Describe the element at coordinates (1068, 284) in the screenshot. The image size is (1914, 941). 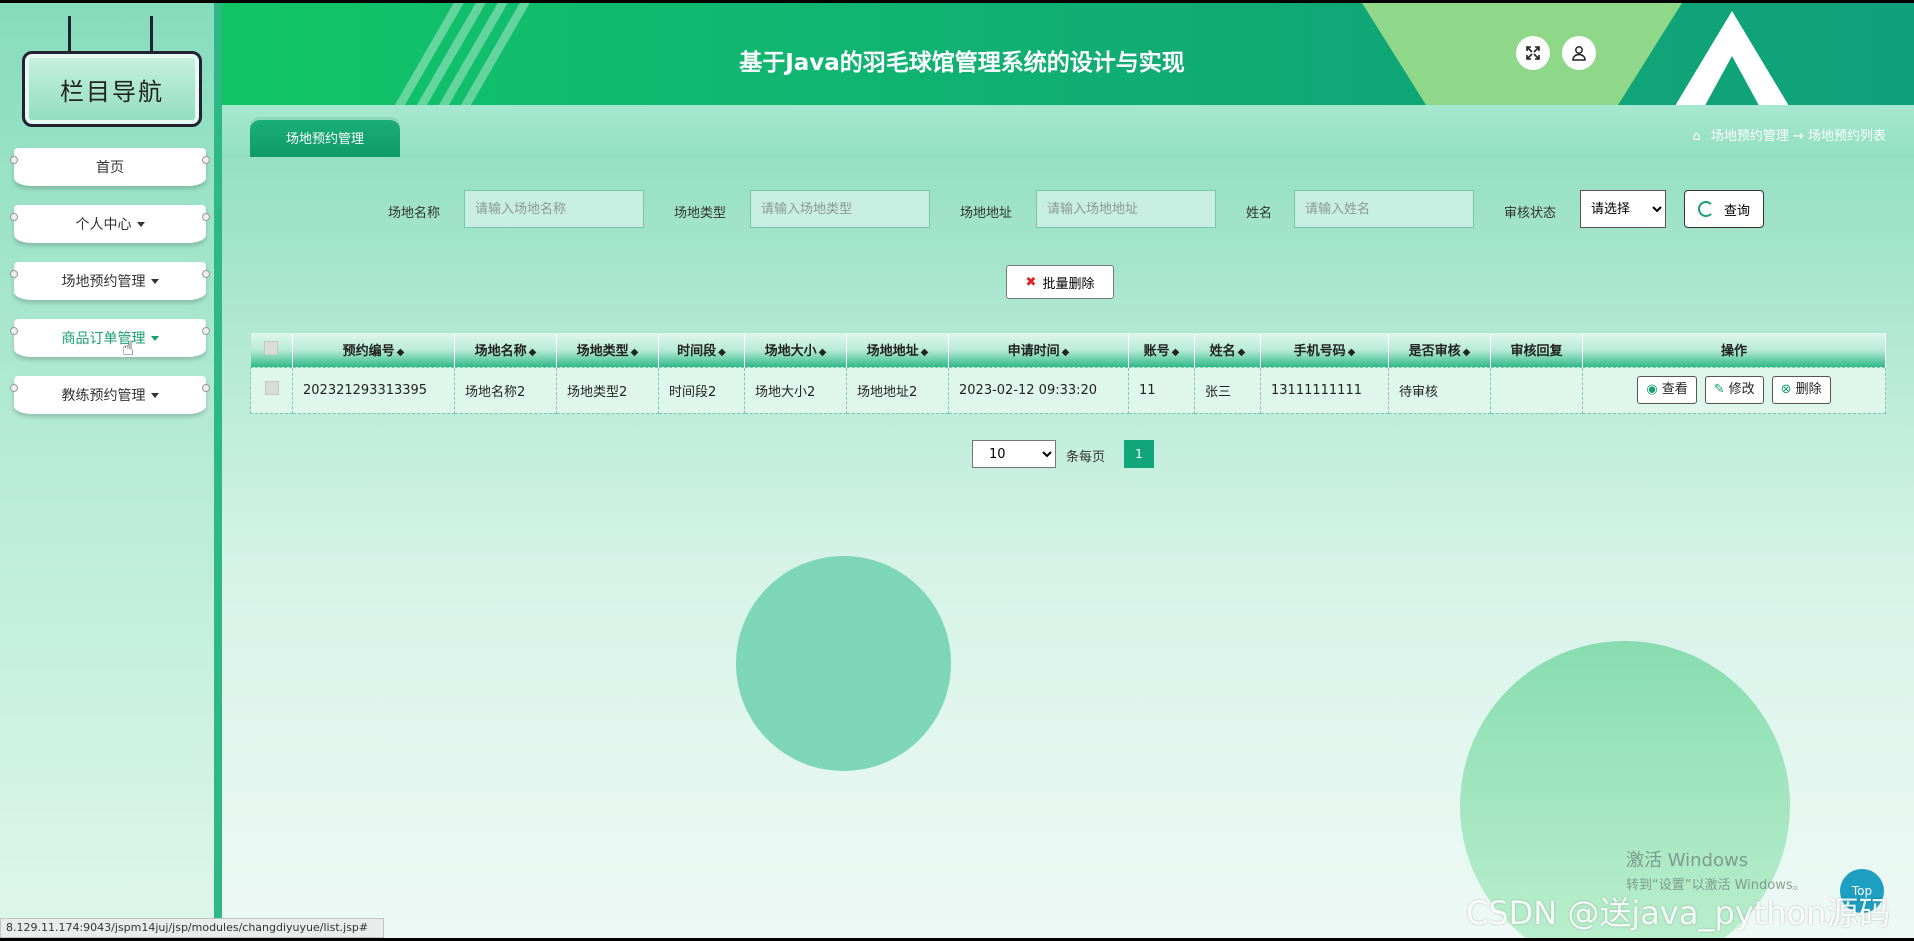
I see `batch-delete-label: 批量删除` at that location.